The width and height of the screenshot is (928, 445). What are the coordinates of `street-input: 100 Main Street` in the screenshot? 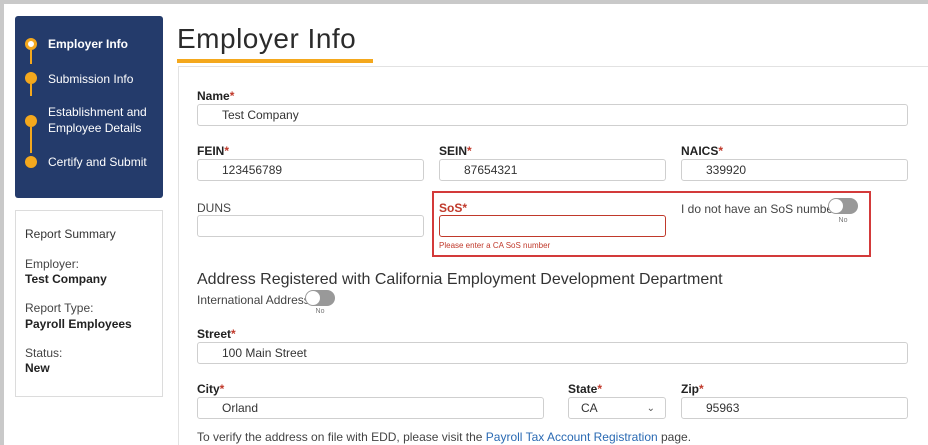 It's located at (552, 353).